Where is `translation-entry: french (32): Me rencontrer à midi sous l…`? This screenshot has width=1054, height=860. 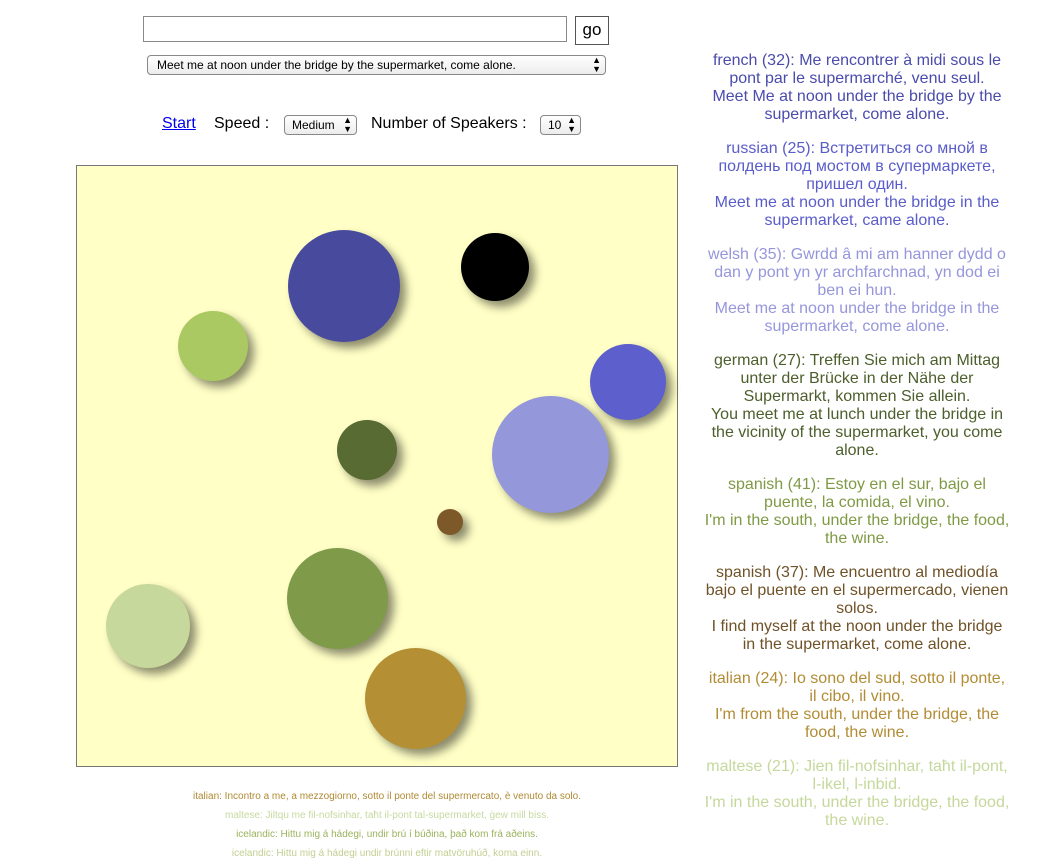
translation-entry: french (32): Me rencontrer à midi sous l… is located at coordinates (857, 88).